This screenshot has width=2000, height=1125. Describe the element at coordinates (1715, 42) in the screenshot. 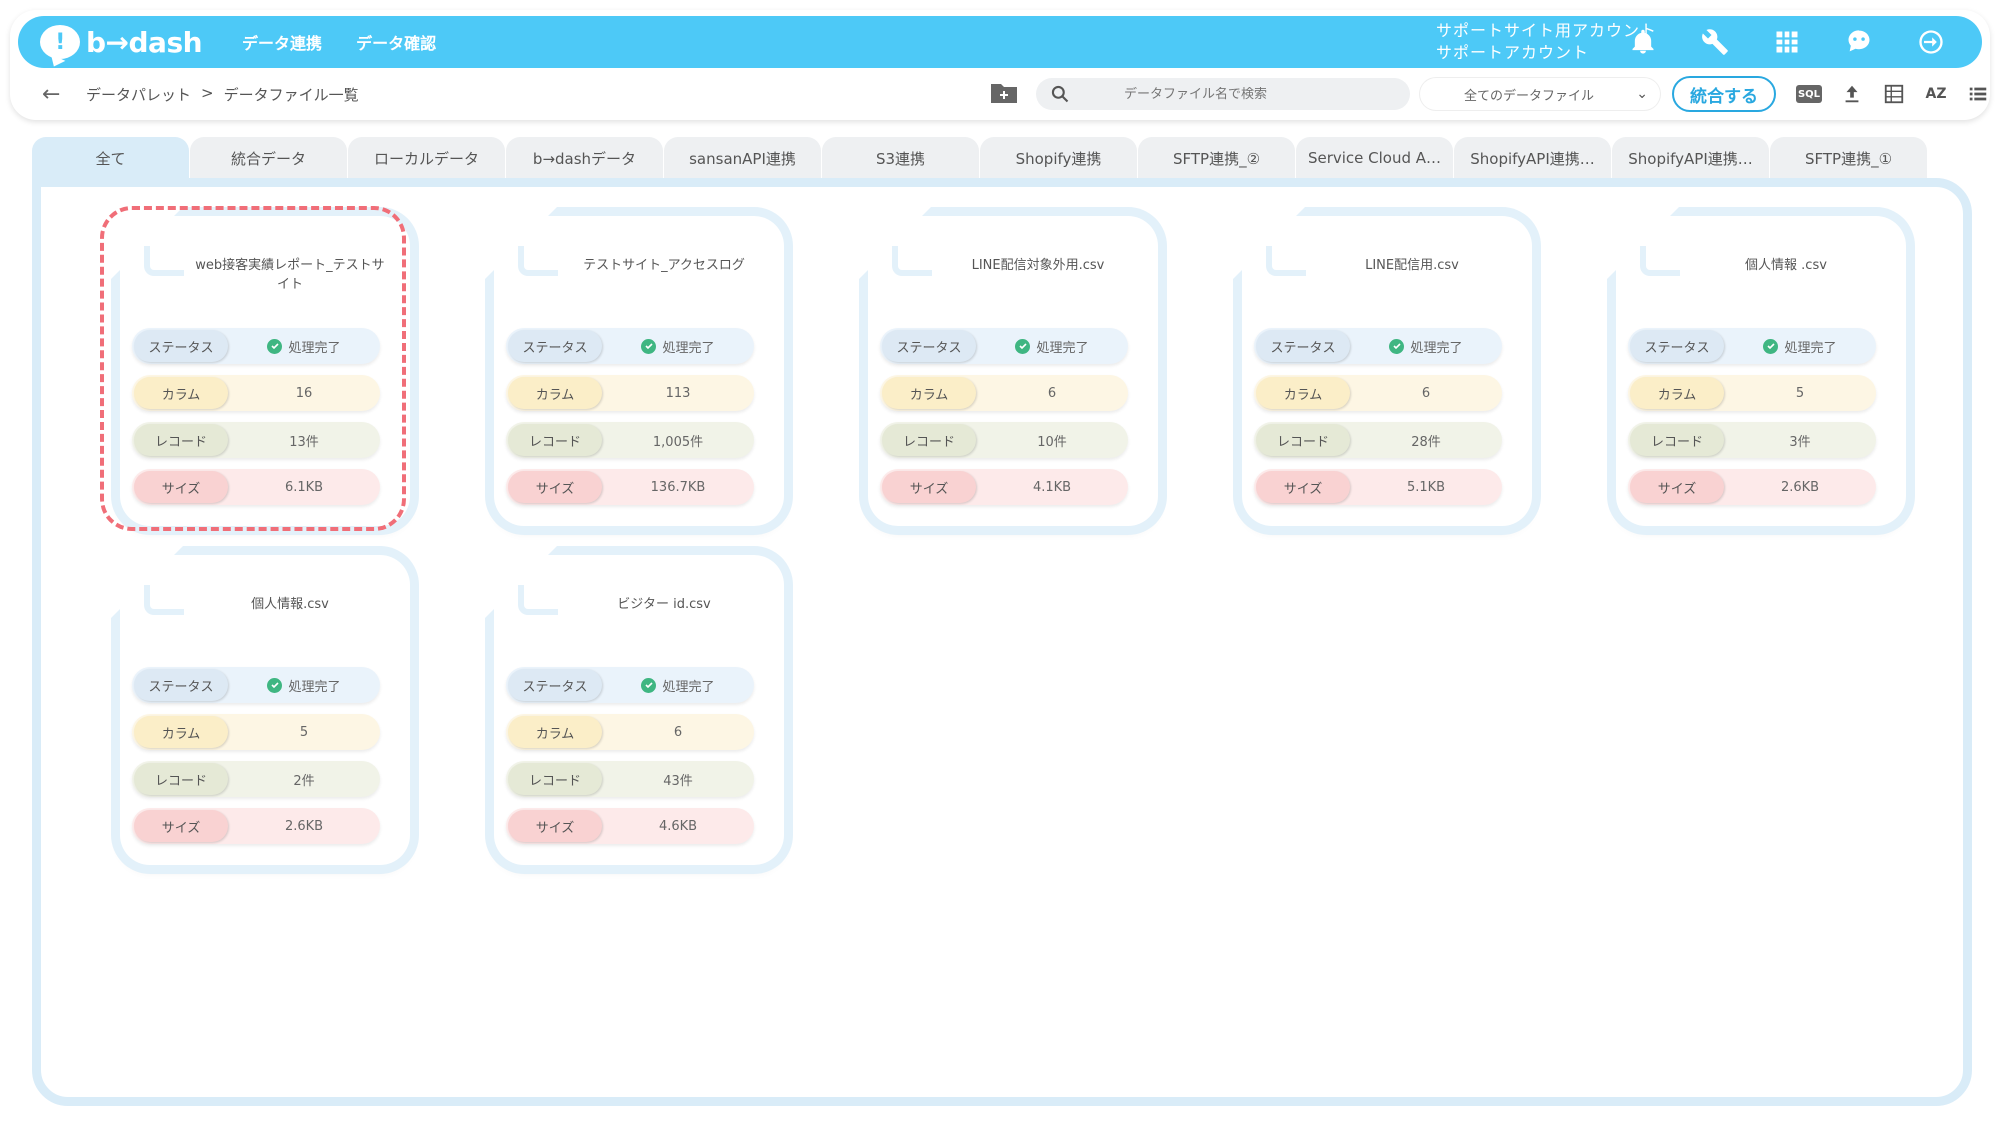

I see `wrench-icon` at that location.